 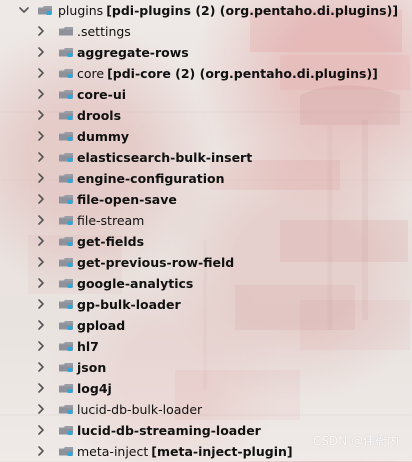 What do you see at coordinates (206, 115) in the screenshot?
I see `tree-row-drools: drools` at bounding box center [206, 115].